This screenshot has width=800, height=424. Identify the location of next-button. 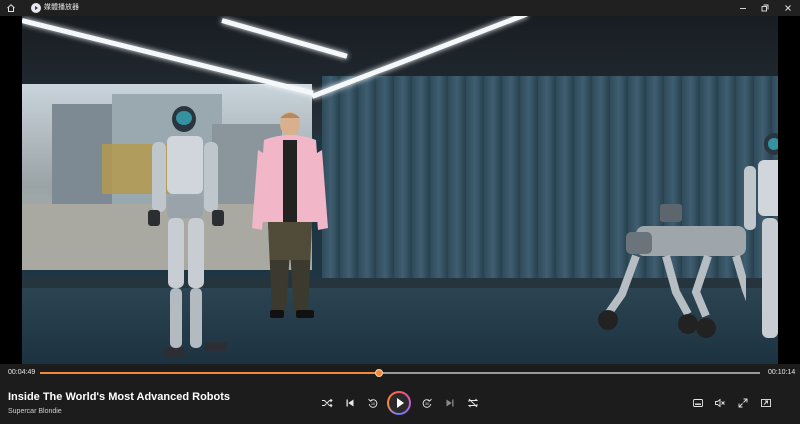
(450, 403).